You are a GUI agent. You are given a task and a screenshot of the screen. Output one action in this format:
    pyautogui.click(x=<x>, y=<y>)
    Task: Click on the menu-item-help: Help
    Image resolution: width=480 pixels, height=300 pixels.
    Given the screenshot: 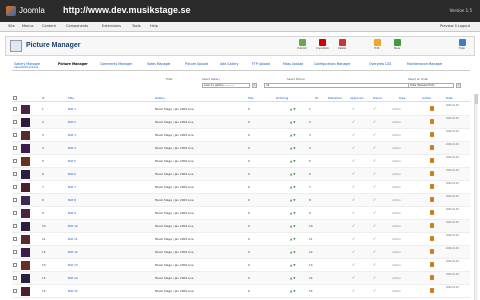 What is the action you would take?
    pyautogui.click(x=154, y=26)
    